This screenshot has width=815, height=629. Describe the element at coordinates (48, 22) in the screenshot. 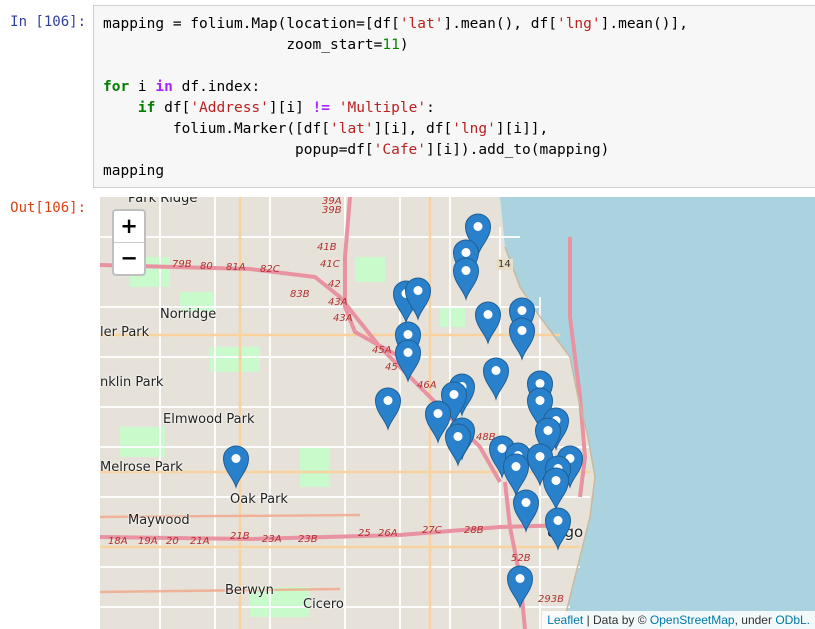

I see `input-prompt: In [106]:` at that location.